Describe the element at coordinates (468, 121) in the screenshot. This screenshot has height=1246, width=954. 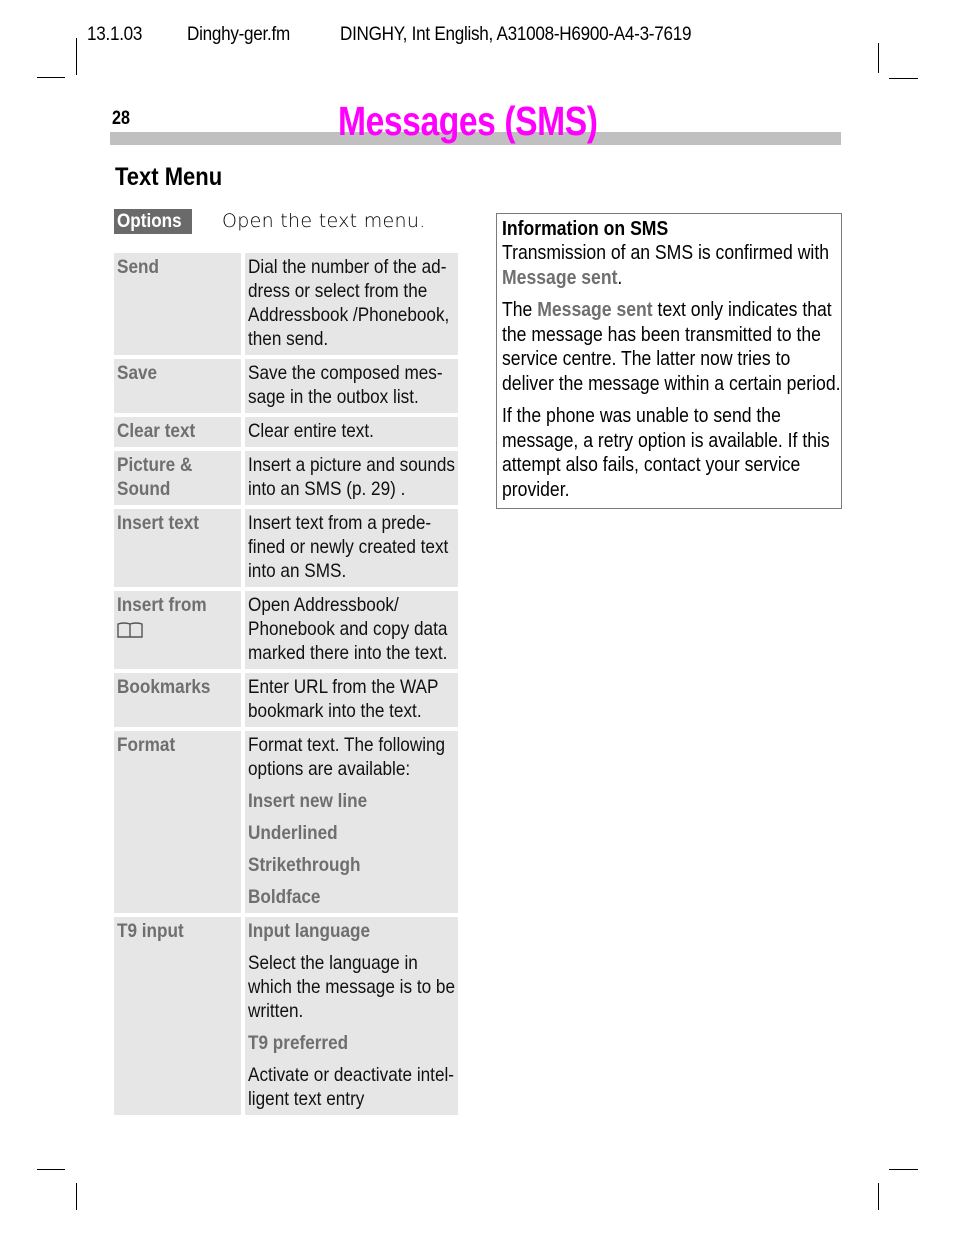
I see `page-title: Messages (SMS)` at that location.